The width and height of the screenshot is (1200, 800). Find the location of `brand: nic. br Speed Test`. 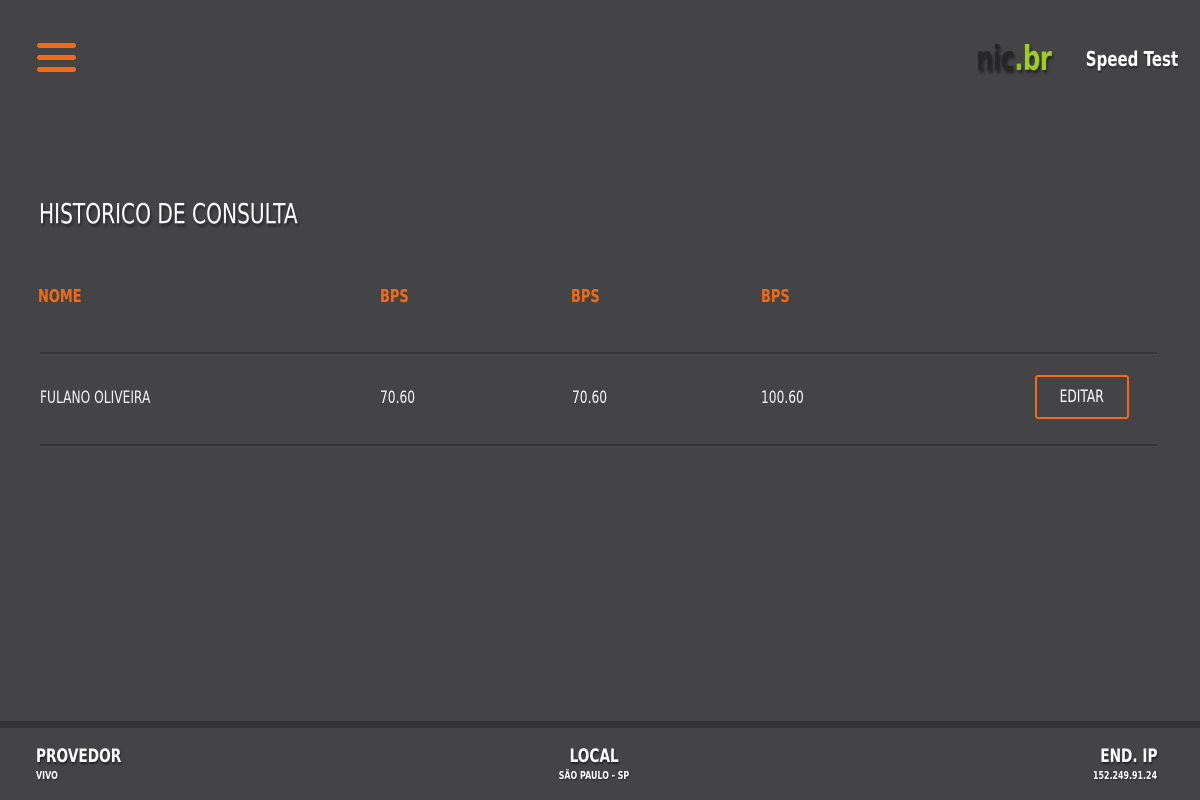

brand: nic. br Speed Test is located at coordinates (1062, 59).